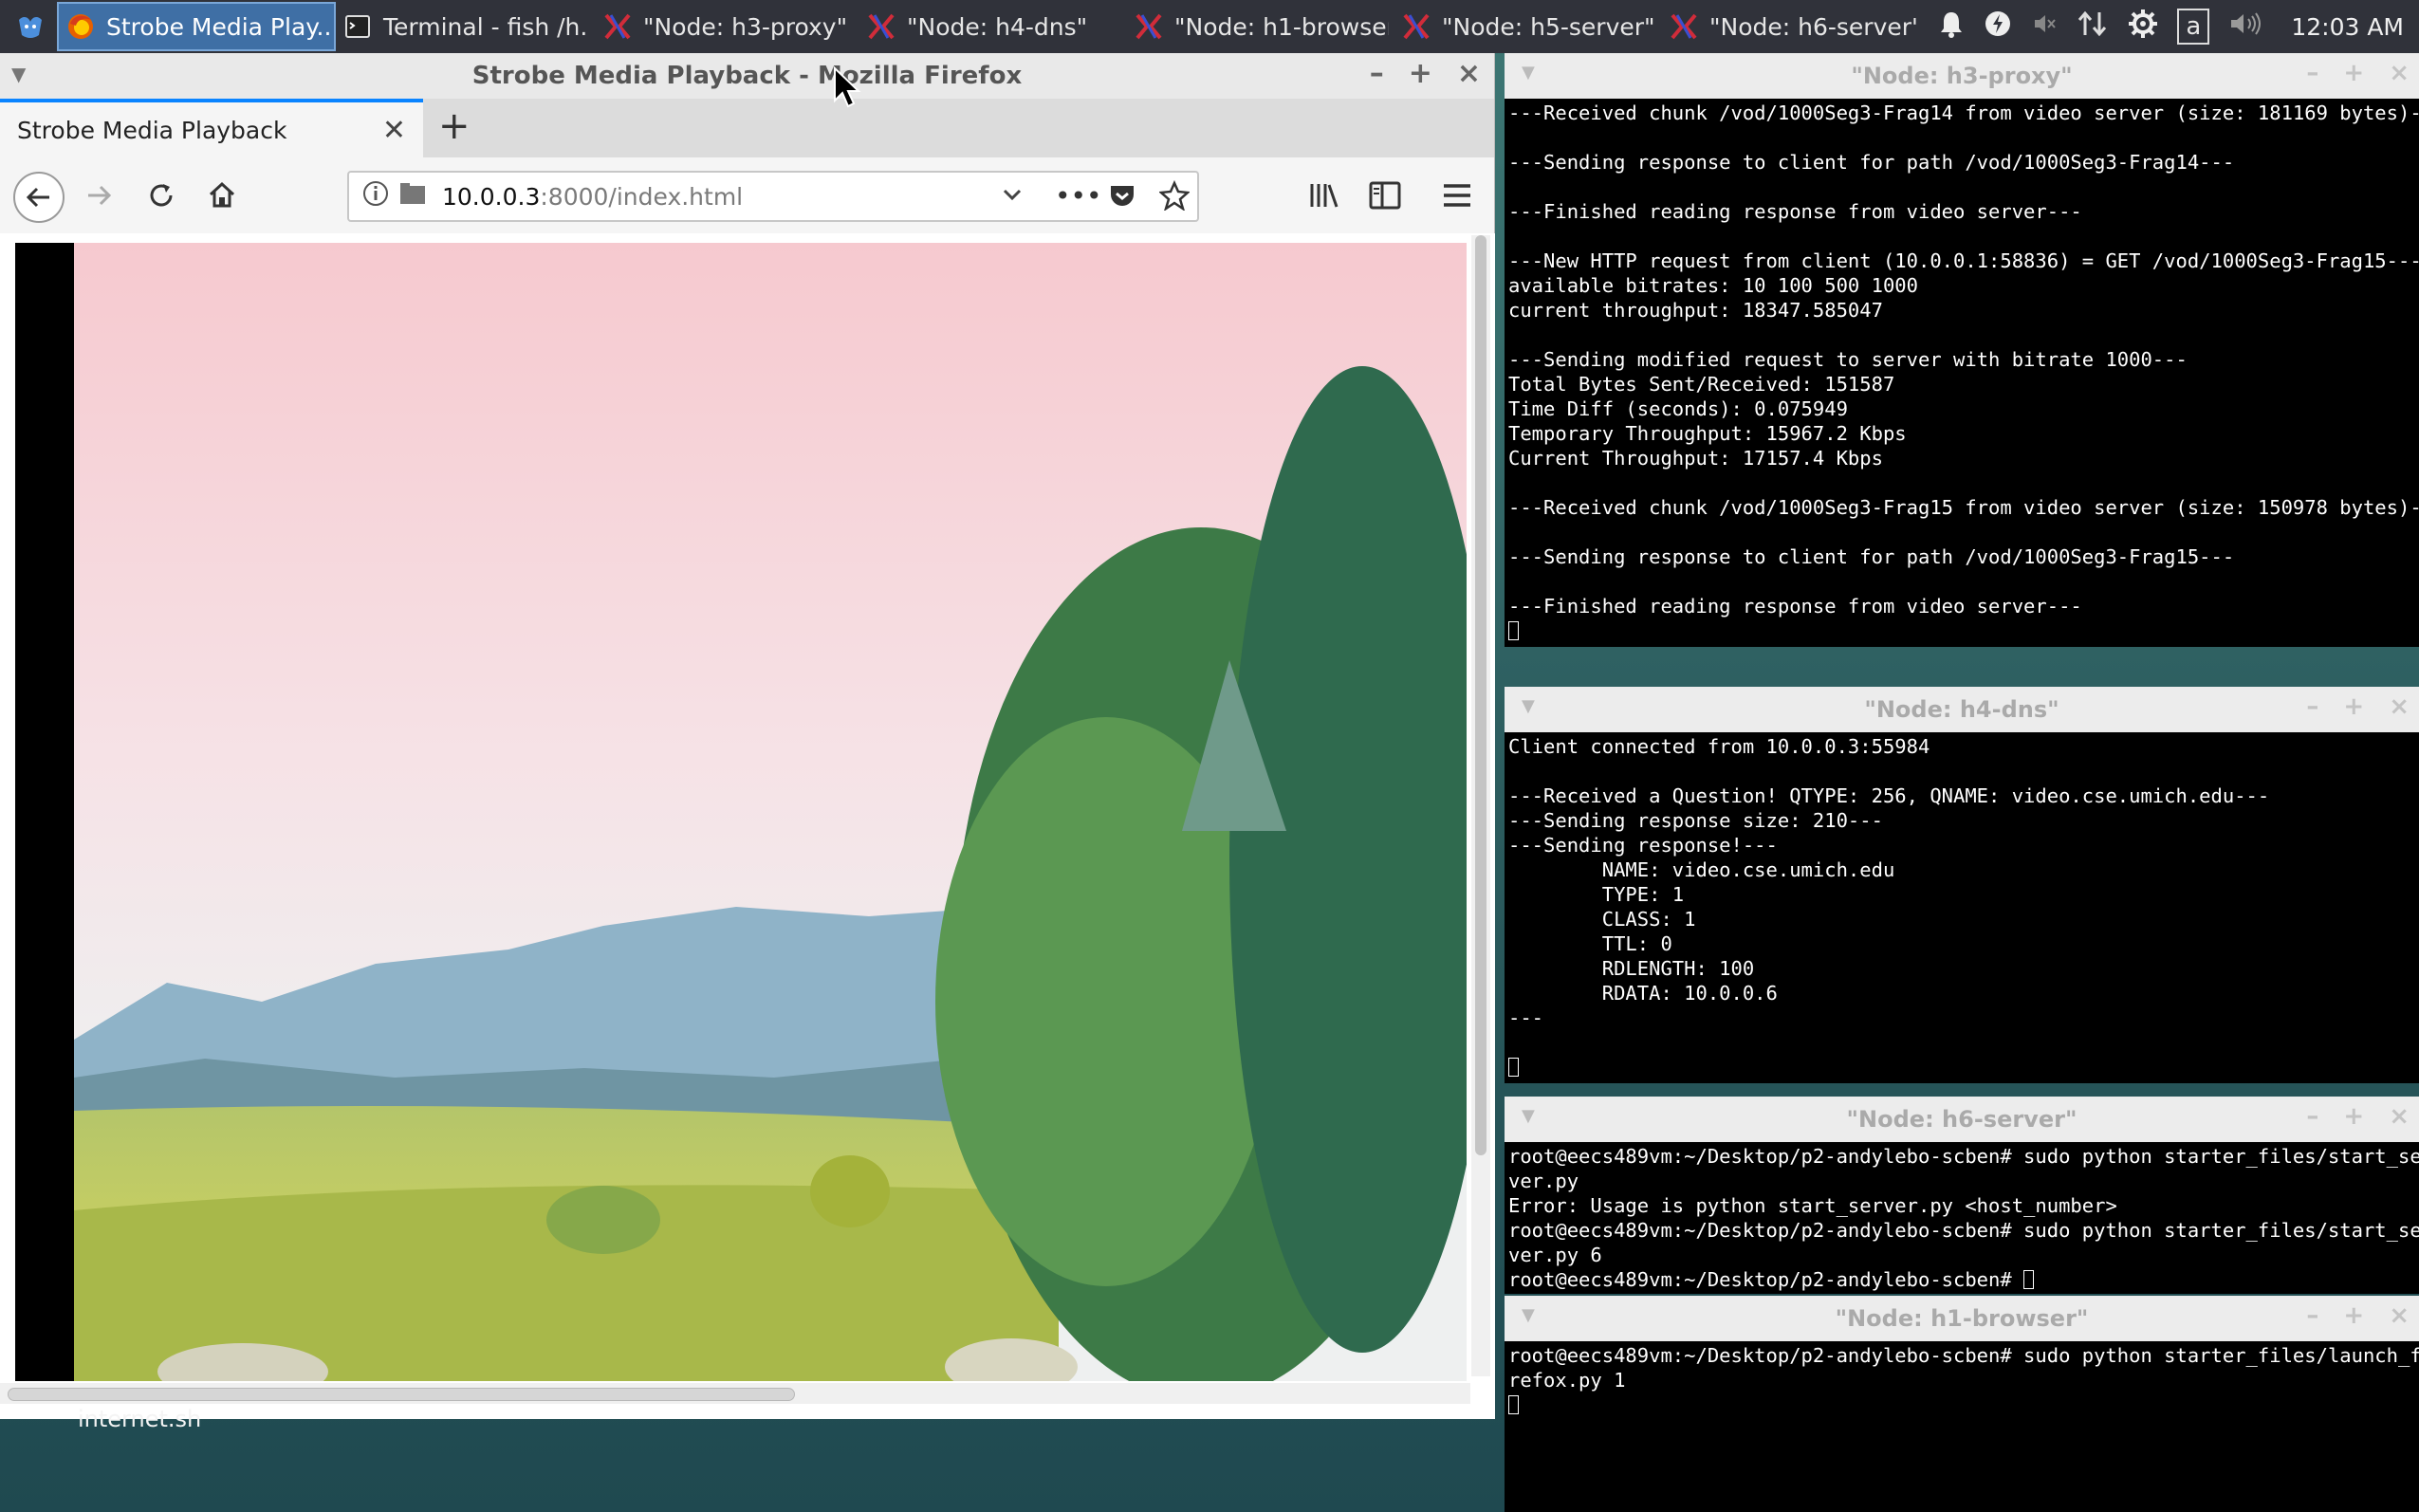  What do you see at coordinates (152, 130) in the screenshot?
I see `tab-title: Strobe Media Playback` at bounding box center [152, 130].